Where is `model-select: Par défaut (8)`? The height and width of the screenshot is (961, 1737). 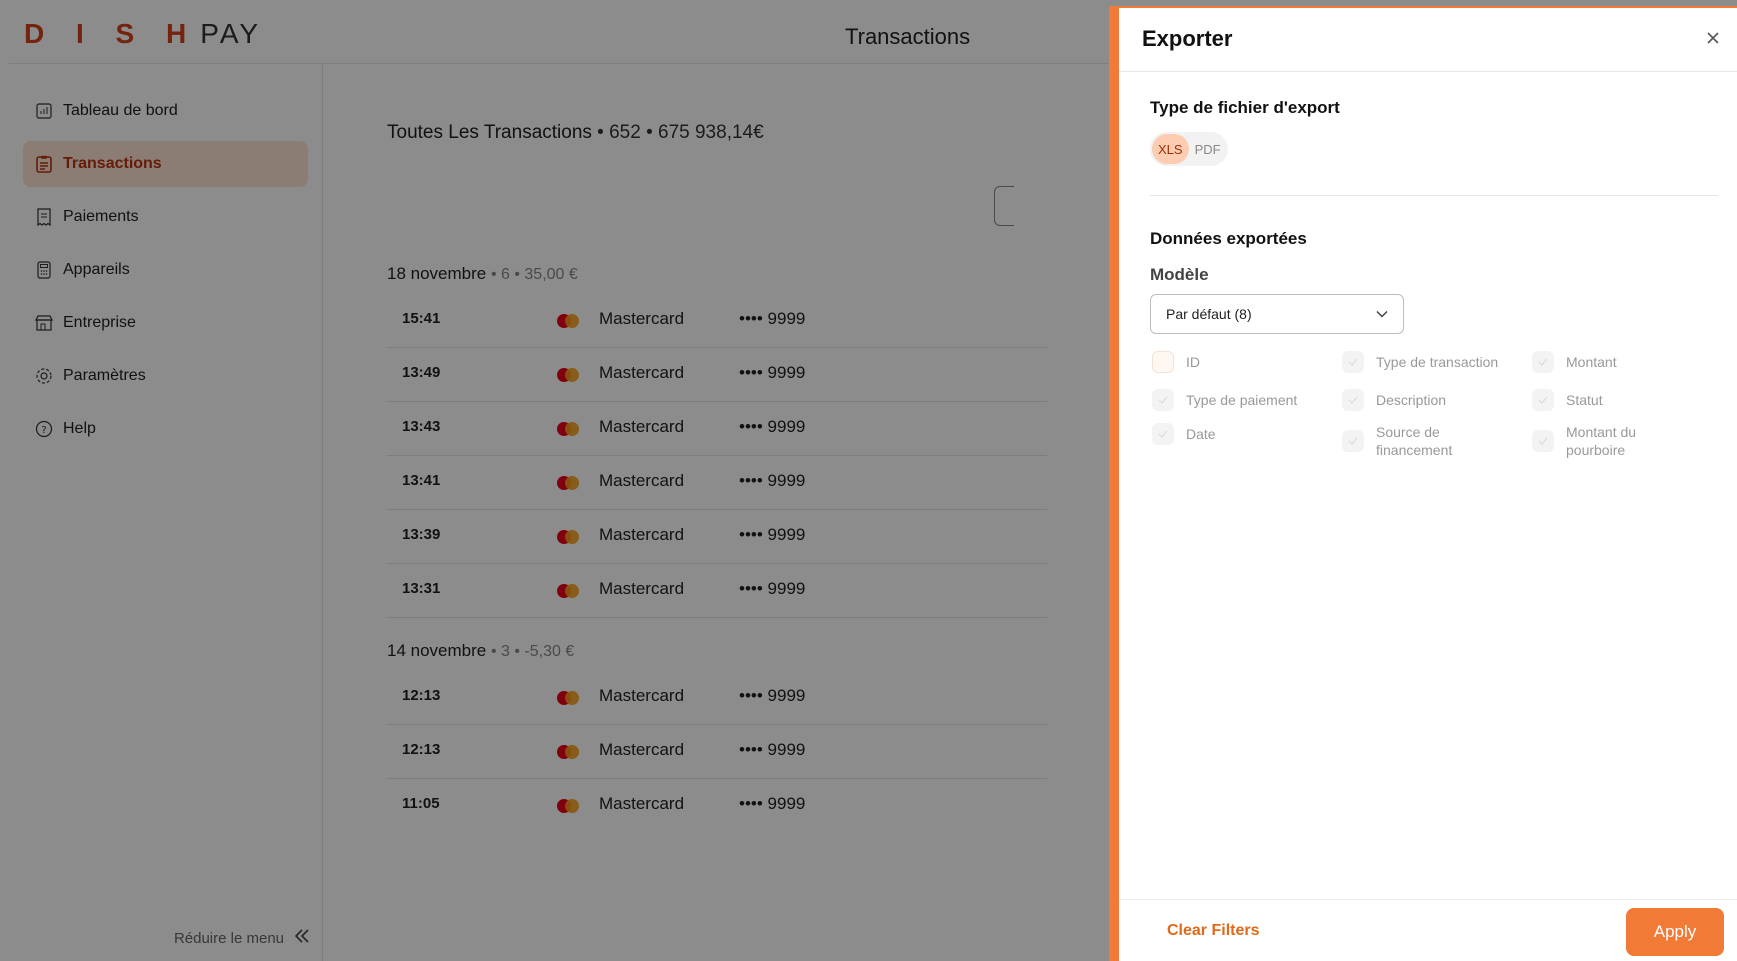
model-select: Par défaut (8) is located at coordinates (1277, 314).